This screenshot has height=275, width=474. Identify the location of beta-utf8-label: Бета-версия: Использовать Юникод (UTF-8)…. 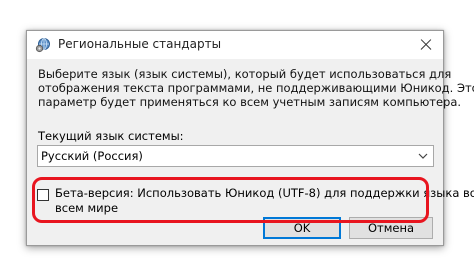
(264, 201).